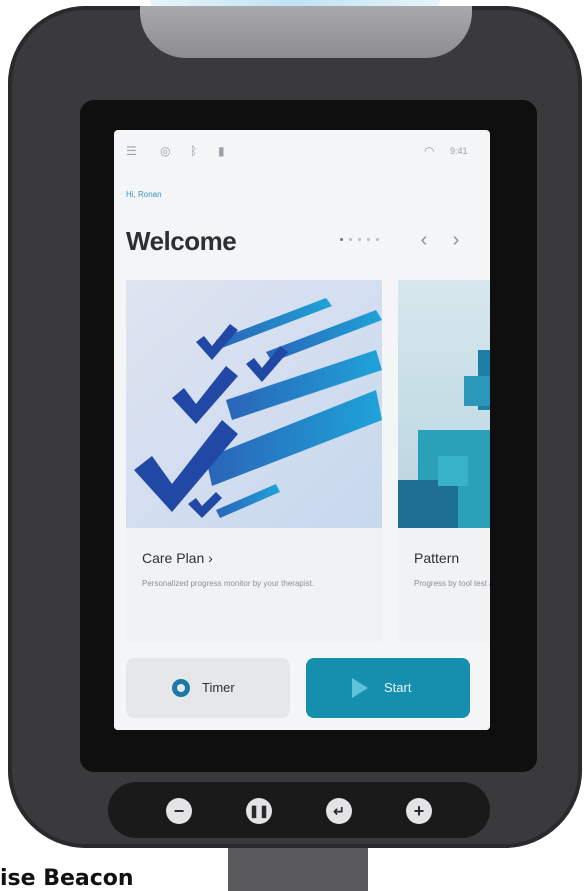 The image size is (586, 891). I want to click on wifi-icon: ◠, so click(429, 151).